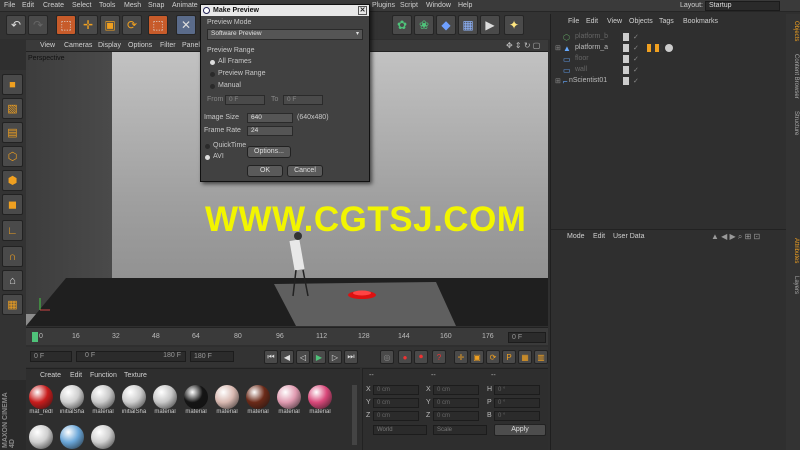 This screenshot has width=800, height=450. What do you see at coordinates (666, 21) in the screenshot?
I see `obj-menu-tags: Tags` at bounding box center [666, 21].